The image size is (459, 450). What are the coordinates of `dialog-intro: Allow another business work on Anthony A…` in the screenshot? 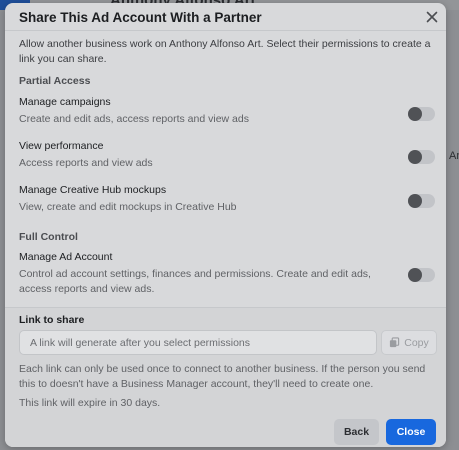 It's located at (225, 51).